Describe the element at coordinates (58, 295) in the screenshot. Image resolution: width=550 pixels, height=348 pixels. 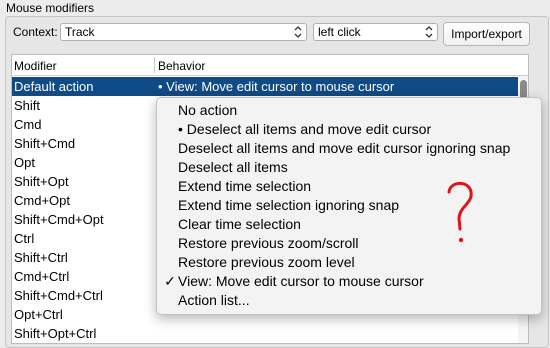
I see `row-modifier: Shift+Cmd+Ctrl` at that location.